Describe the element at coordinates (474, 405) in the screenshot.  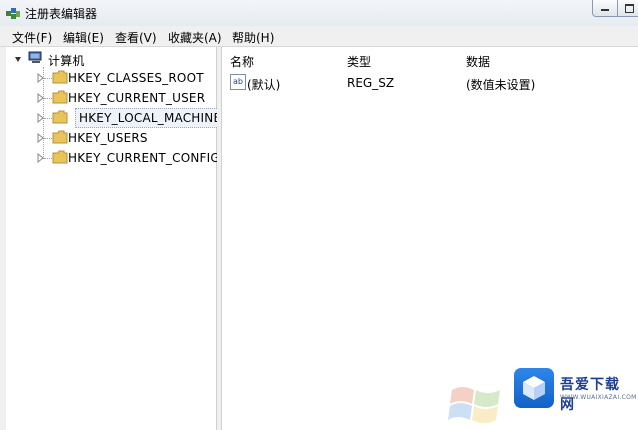
I see `windows-flag-watermark` at that location.